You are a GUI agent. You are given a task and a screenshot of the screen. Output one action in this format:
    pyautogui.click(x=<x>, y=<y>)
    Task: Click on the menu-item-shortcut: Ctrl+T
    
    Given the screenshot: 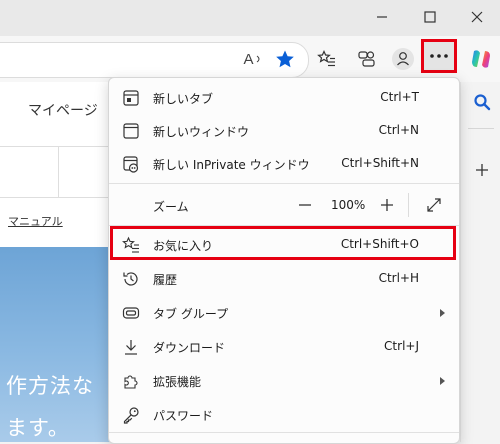 What is the action you would take?
    pyautogui.click(x=399, y=97)
    